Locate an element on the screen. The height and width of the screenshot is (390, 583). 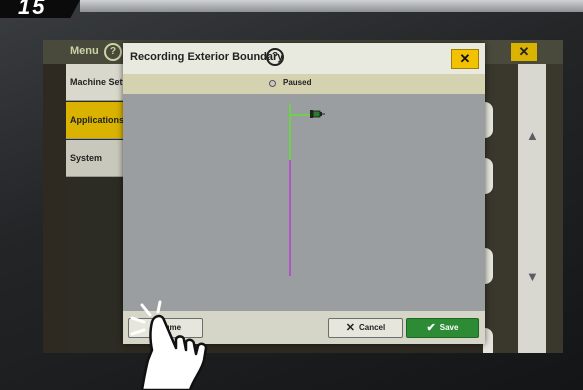
cancel-label: Cancel is located at coordinates (372, 328).